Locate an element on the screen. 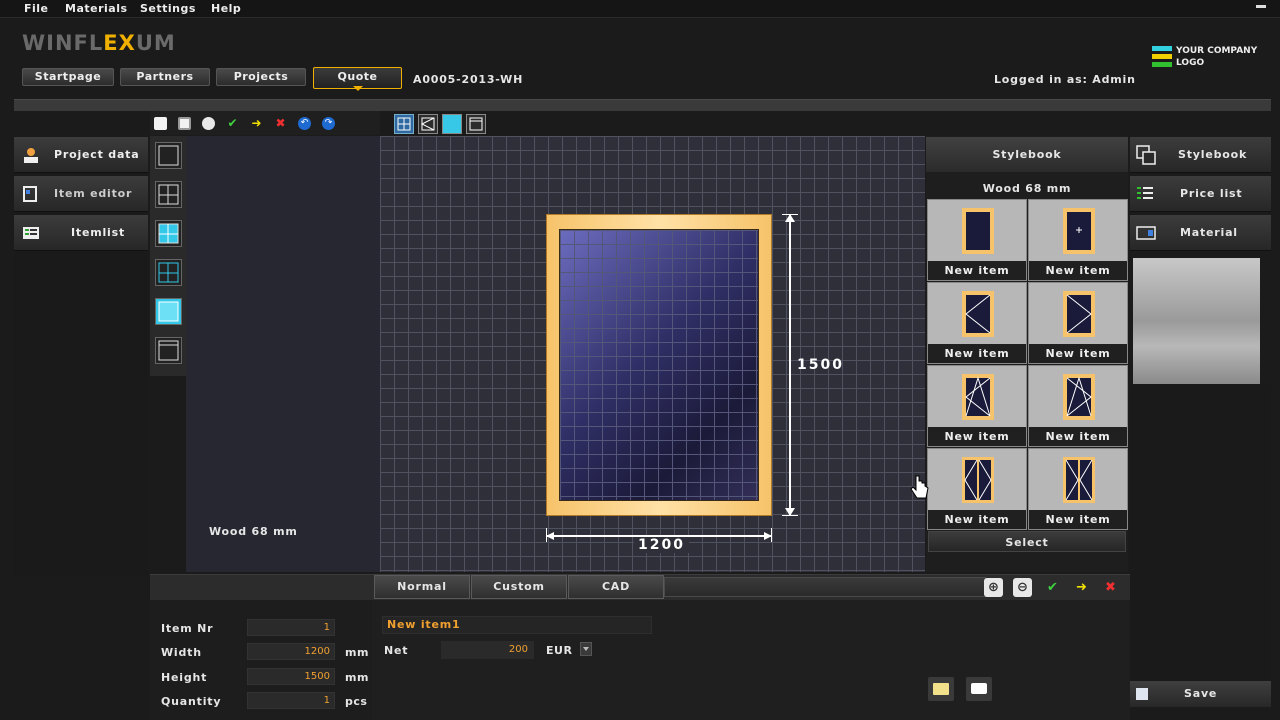 The width and height of the screenshot is (1280, 720). app-logo: WINFLEXUM is located at coordinates (99, 43).